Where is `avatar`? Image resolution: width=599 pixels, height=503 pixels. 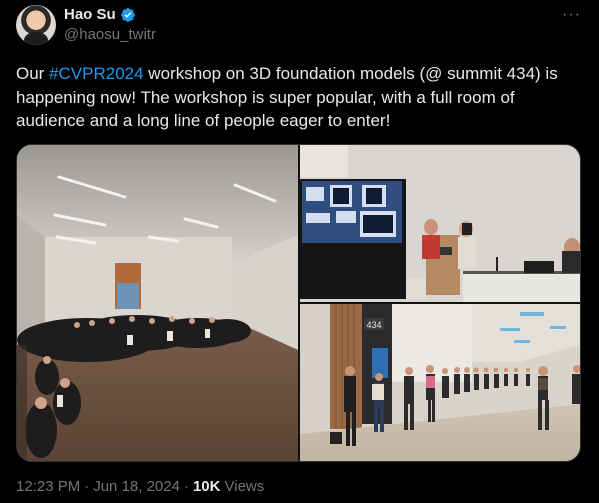 avatar is located at coordinates (36, 25).